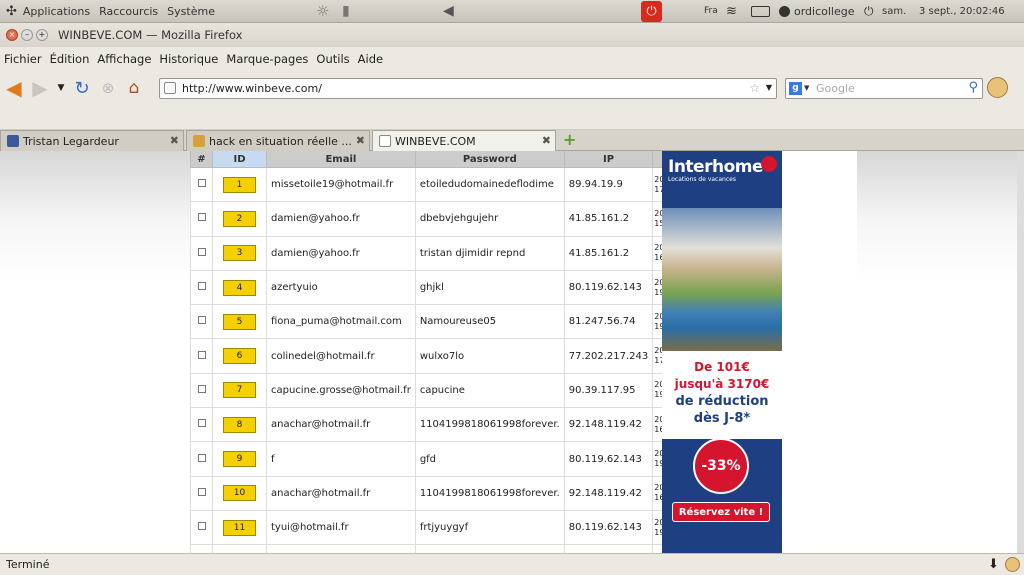 The height and width of the screenshot is (575, 1024). I want to click on minimize-window-icon: –, so click(27, 35).